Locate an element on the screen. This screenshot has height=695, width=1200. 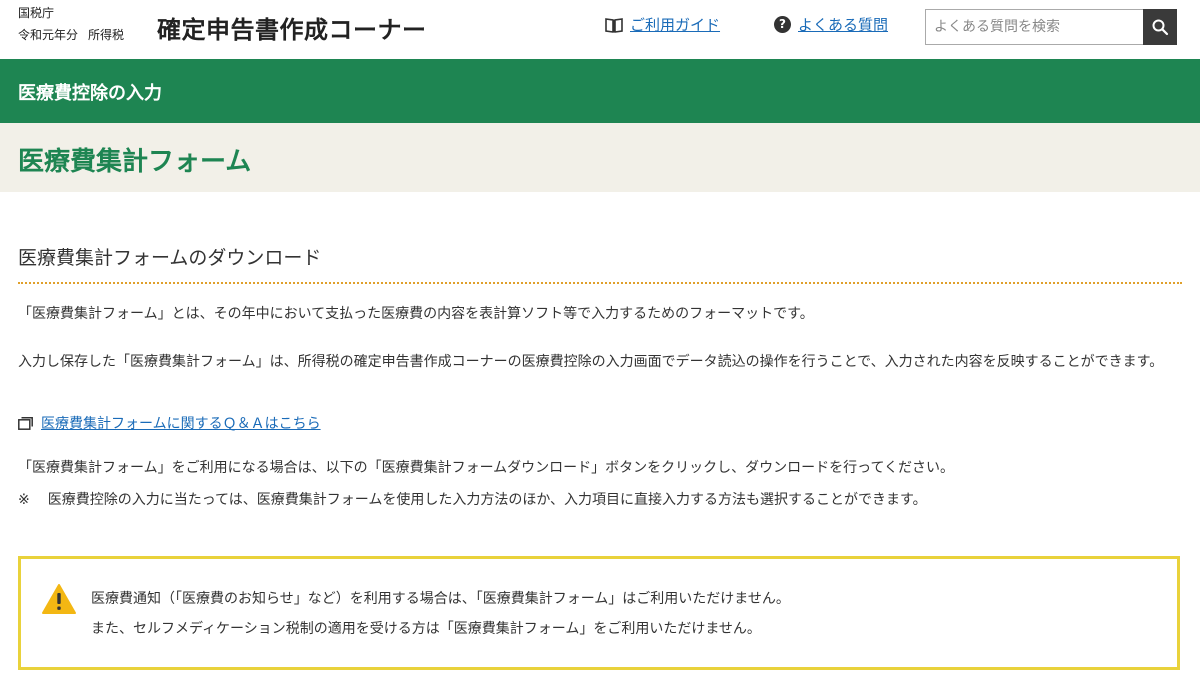
search-input is located at coordinates (1034, 27).